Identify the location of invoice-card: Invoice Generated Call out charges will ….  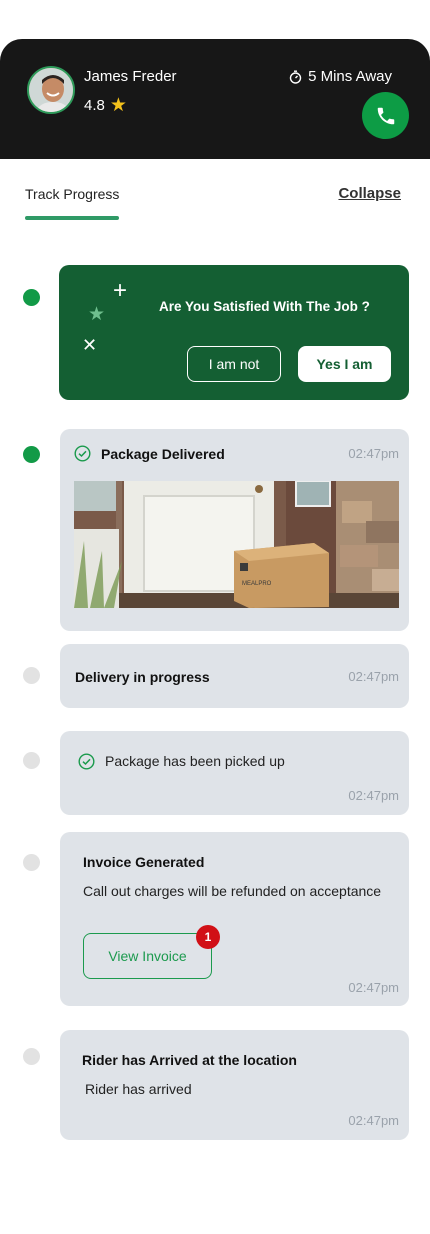
(234, 919).